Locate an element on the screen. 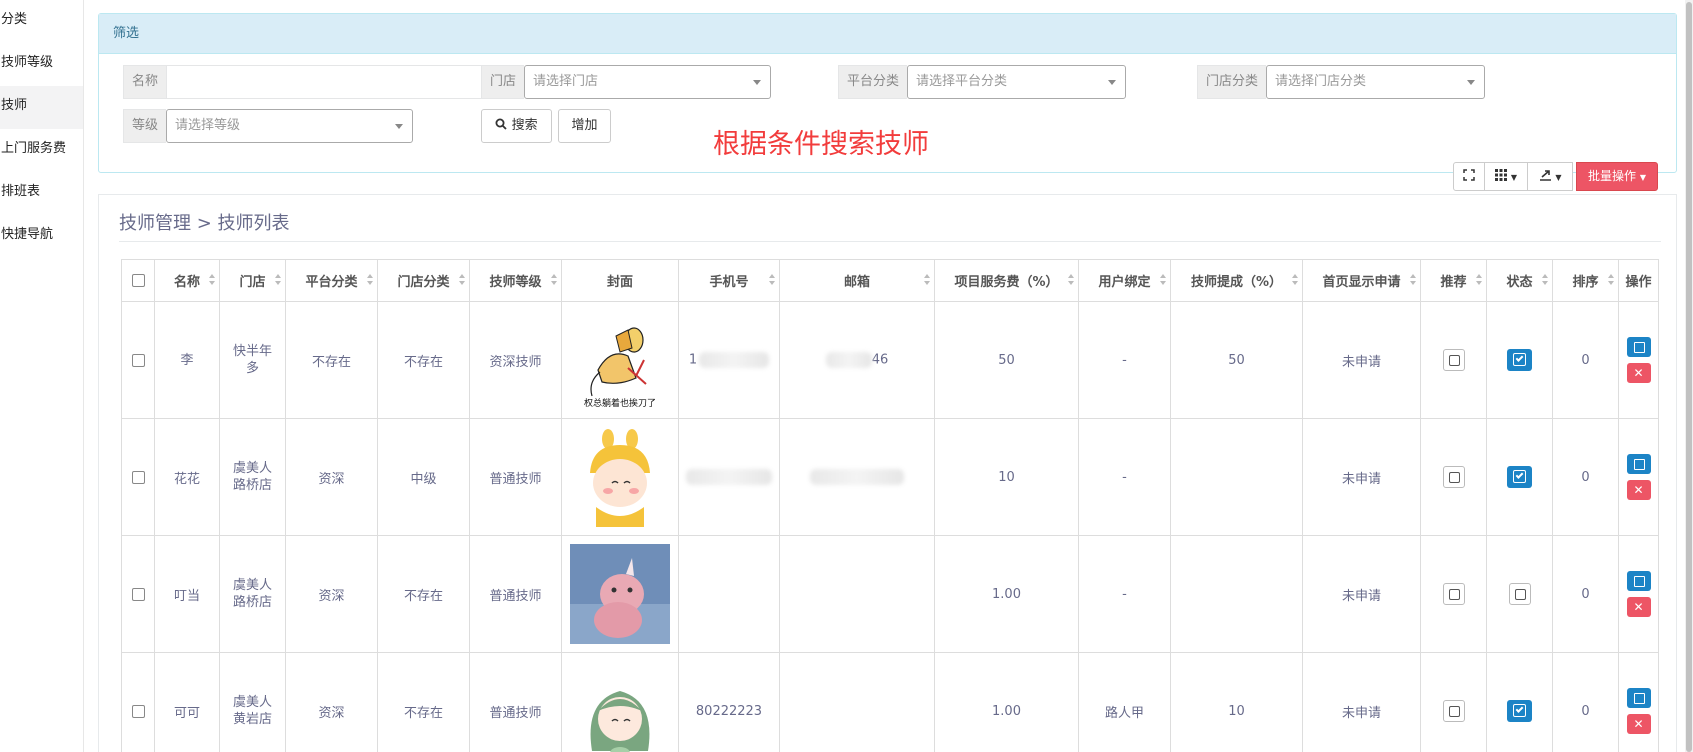 This screenshot has width=1693, height=752. column-header-name: 名称 is located at coordinates (187, 280).